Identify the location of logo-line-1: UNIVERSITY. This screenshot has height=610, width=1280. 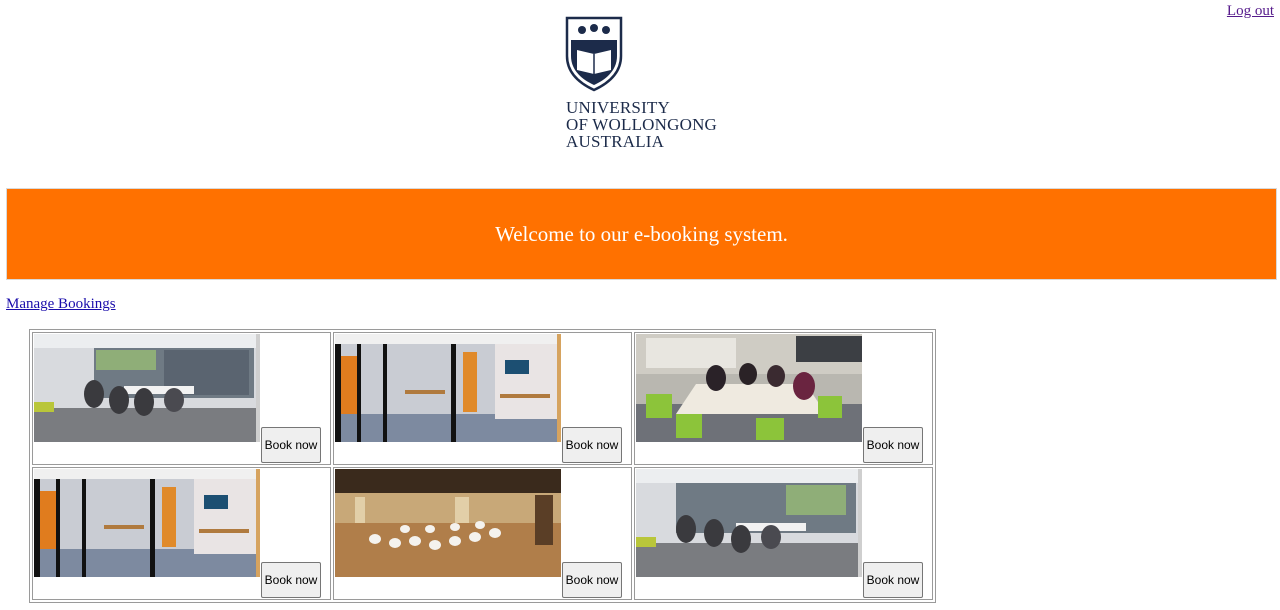
(618, 107).